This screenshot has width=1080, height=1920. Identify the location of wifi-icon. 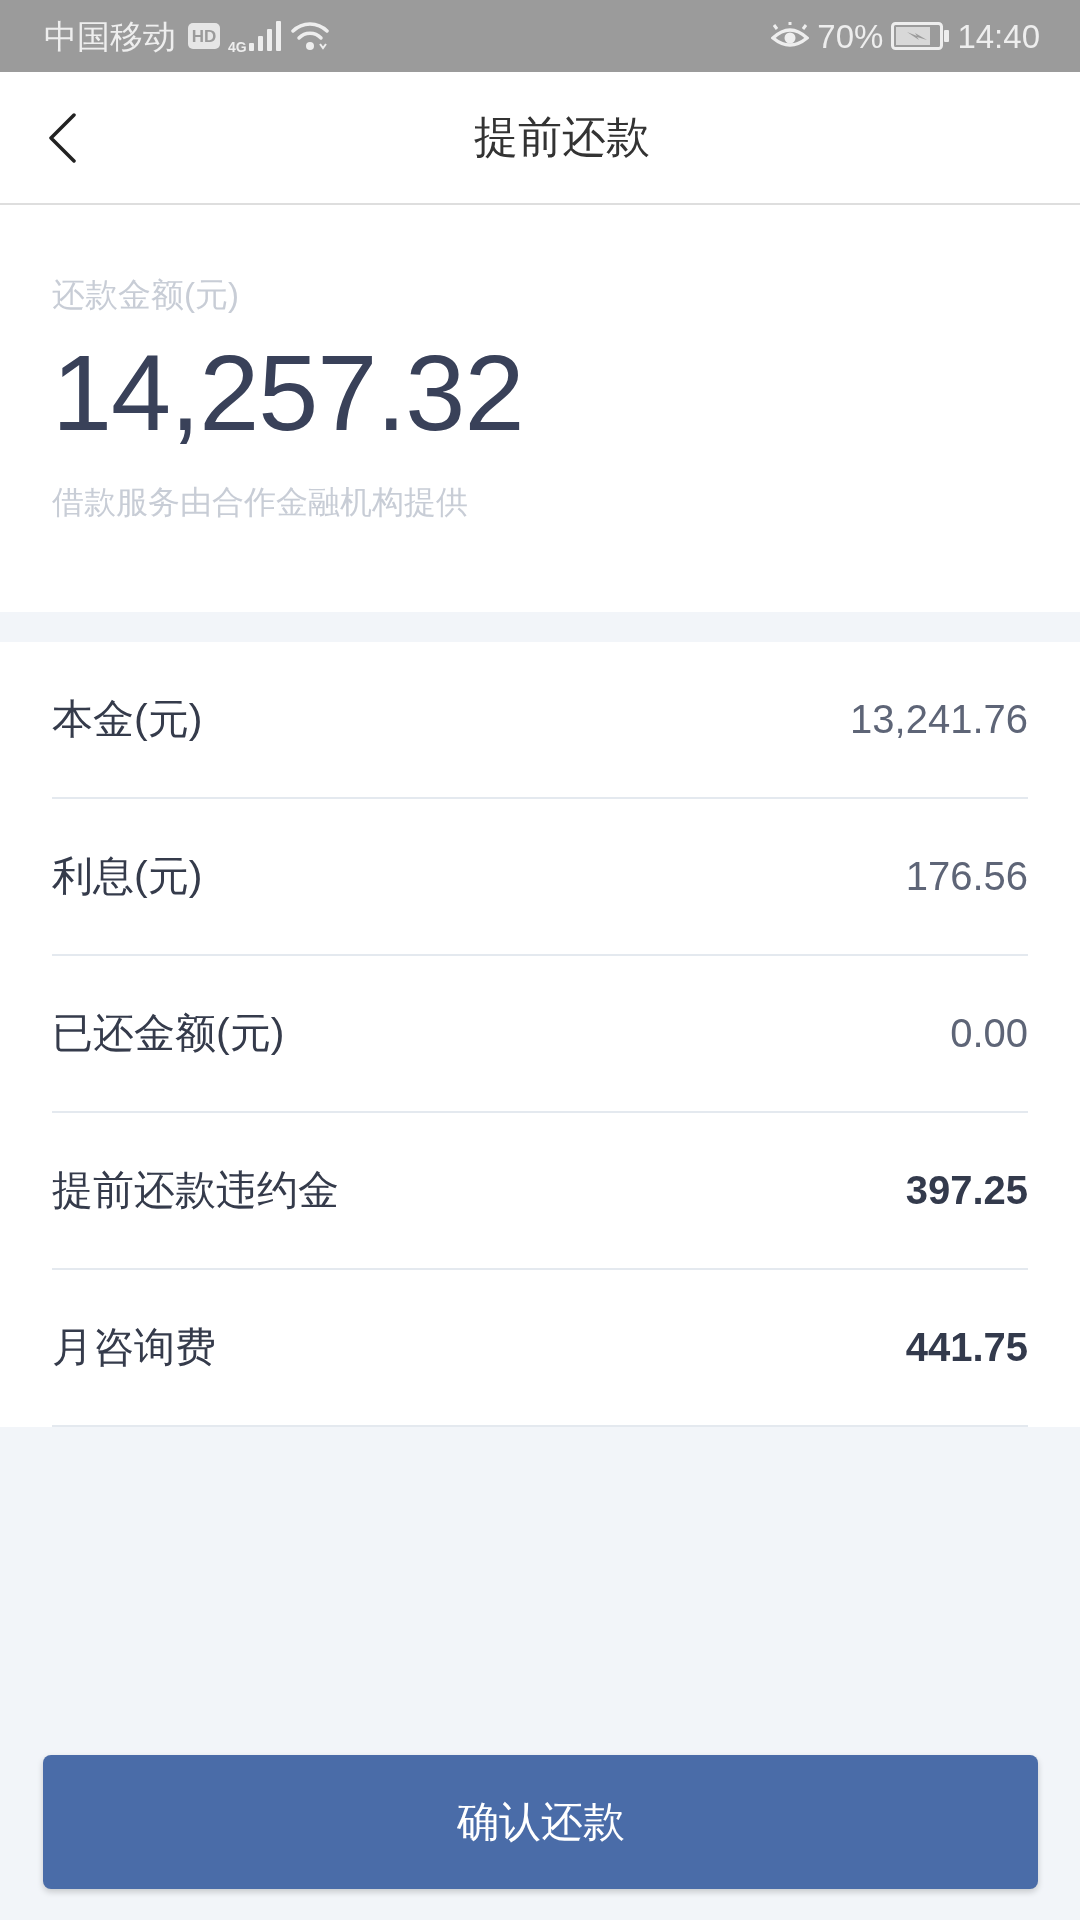
(309, 36).